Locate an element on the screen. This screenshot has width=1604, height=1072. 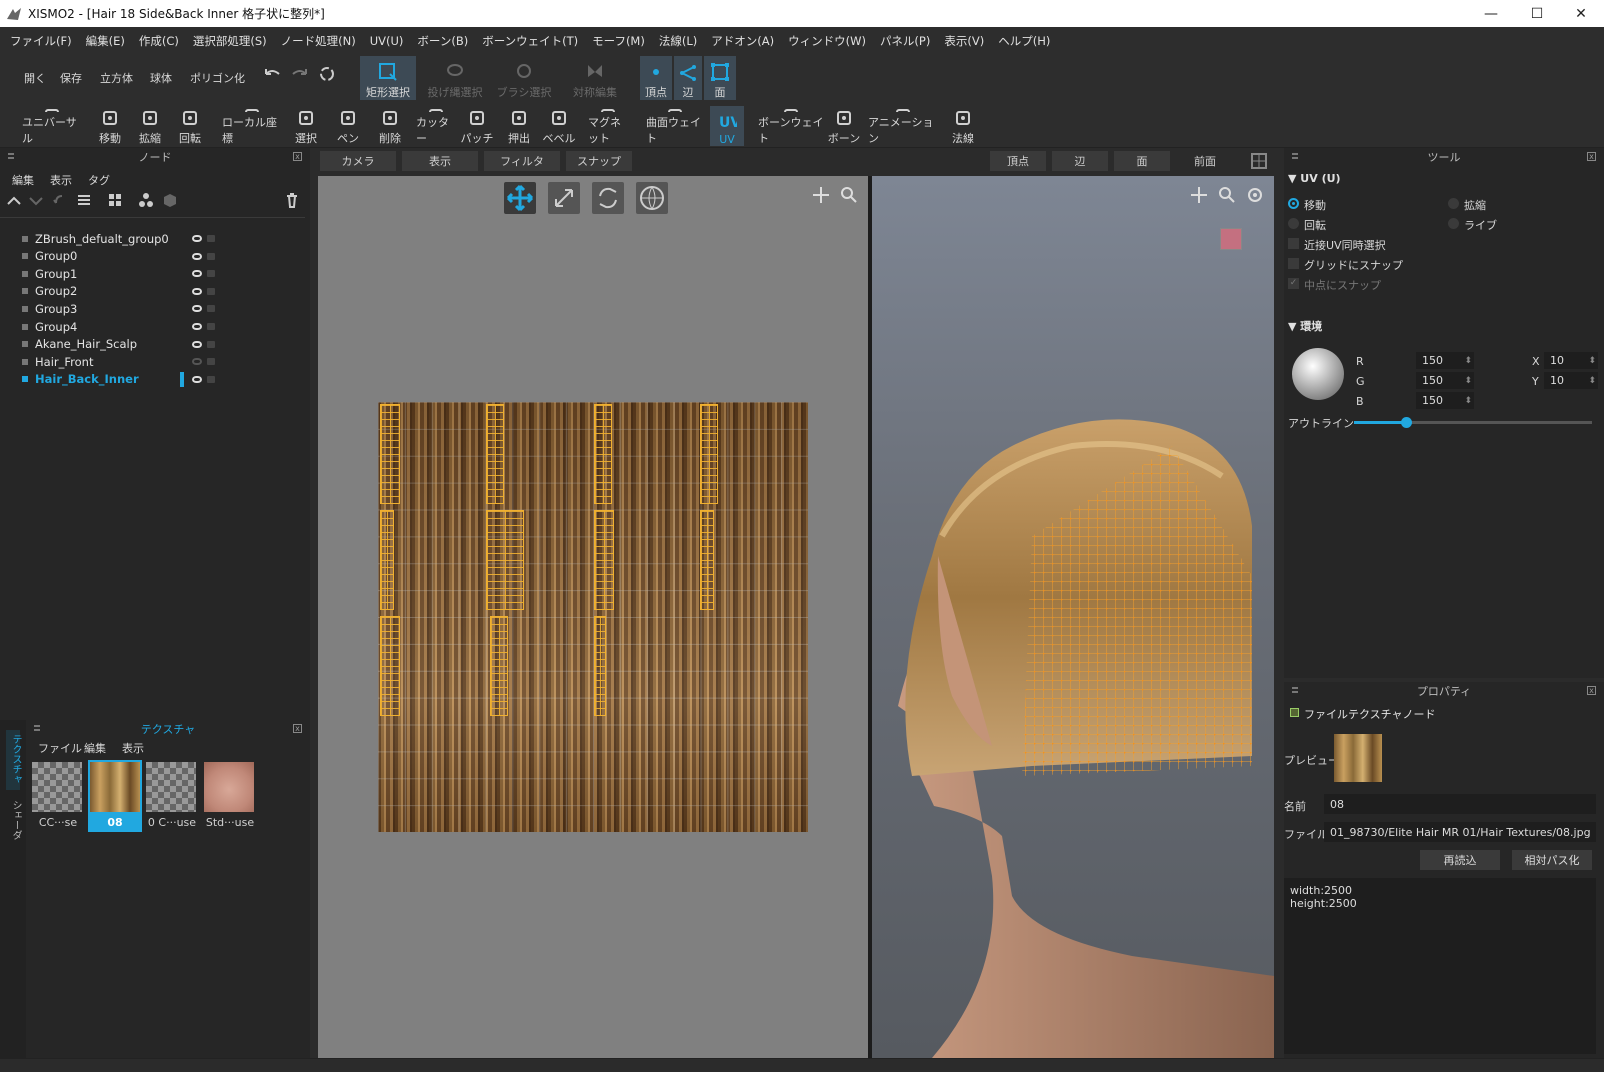
tool-scale-button: 拡縮 is located at coordinates (150, 126).